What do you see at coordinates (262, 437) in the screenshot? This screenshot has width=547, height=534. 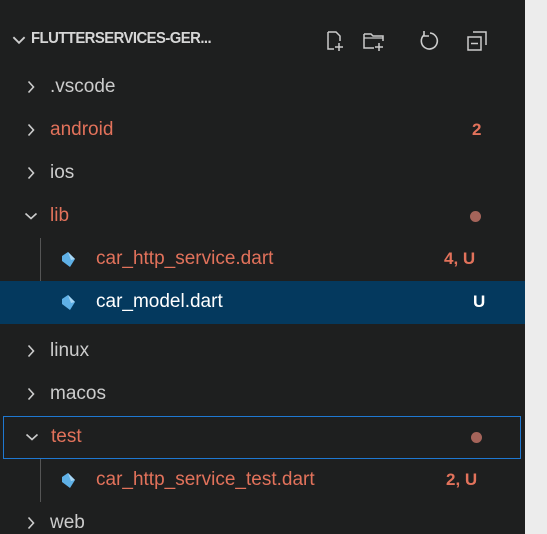 I see `tree-item-test: test` at bounding box center [262, 437].